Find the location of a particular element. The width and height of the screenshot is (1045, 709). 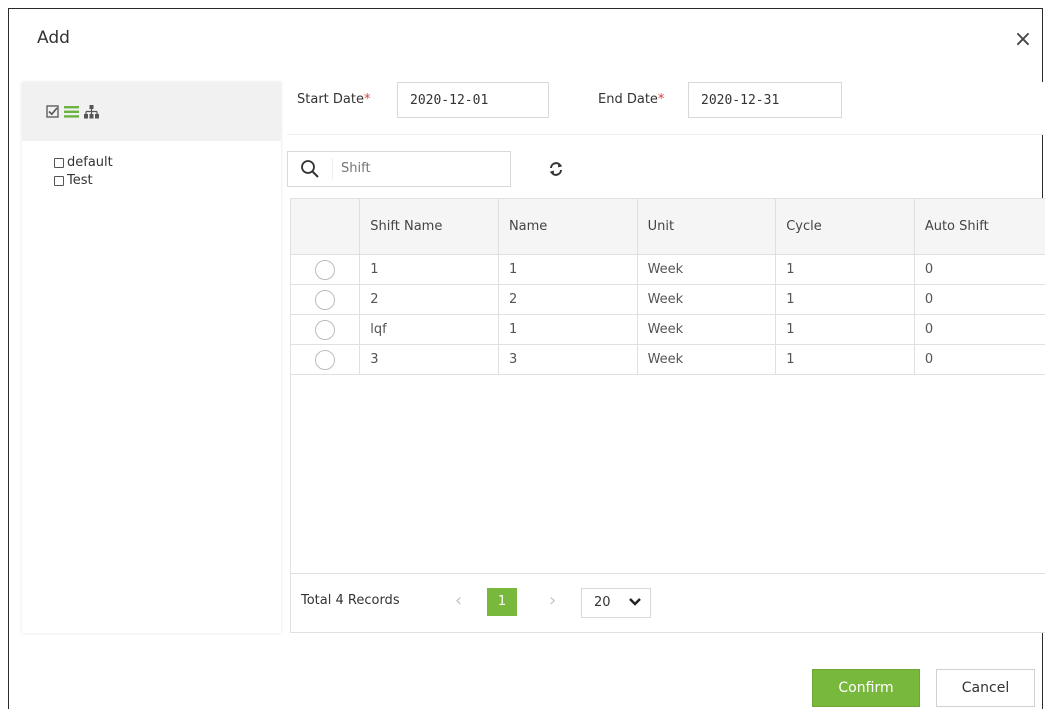

search-input is located at coordinates (421, 168).